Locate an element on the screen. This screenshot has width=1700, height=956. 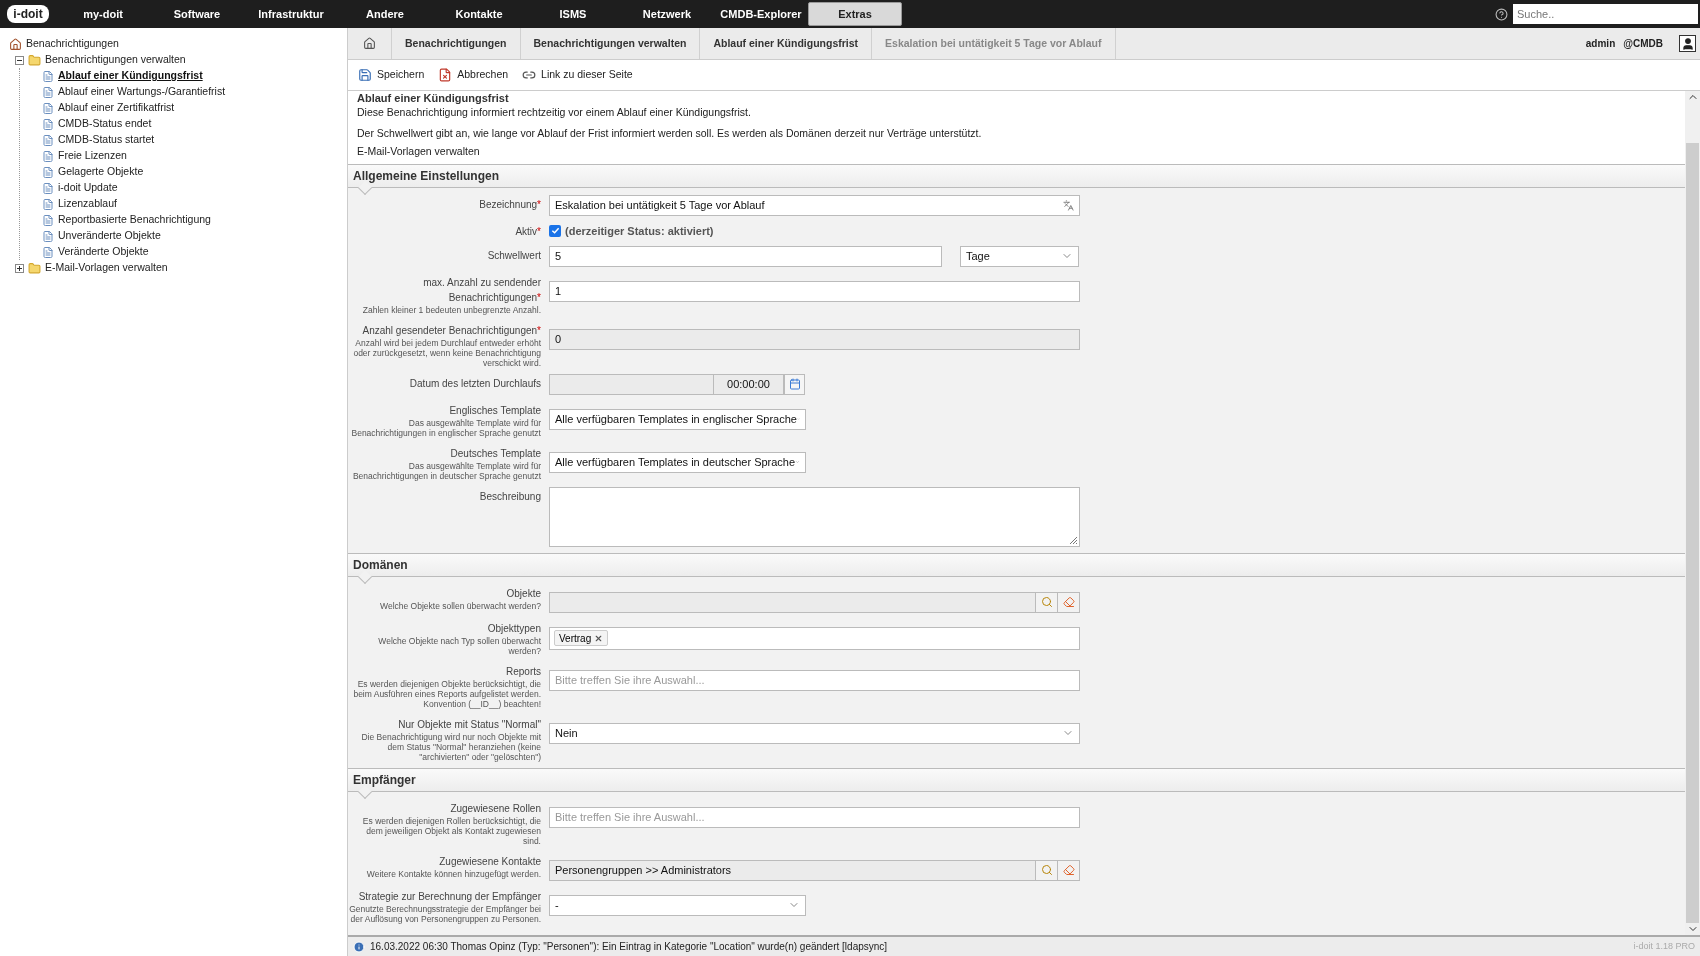
tree-item: Benachrichtigungen verwalten is located at coordinates (115, 60).